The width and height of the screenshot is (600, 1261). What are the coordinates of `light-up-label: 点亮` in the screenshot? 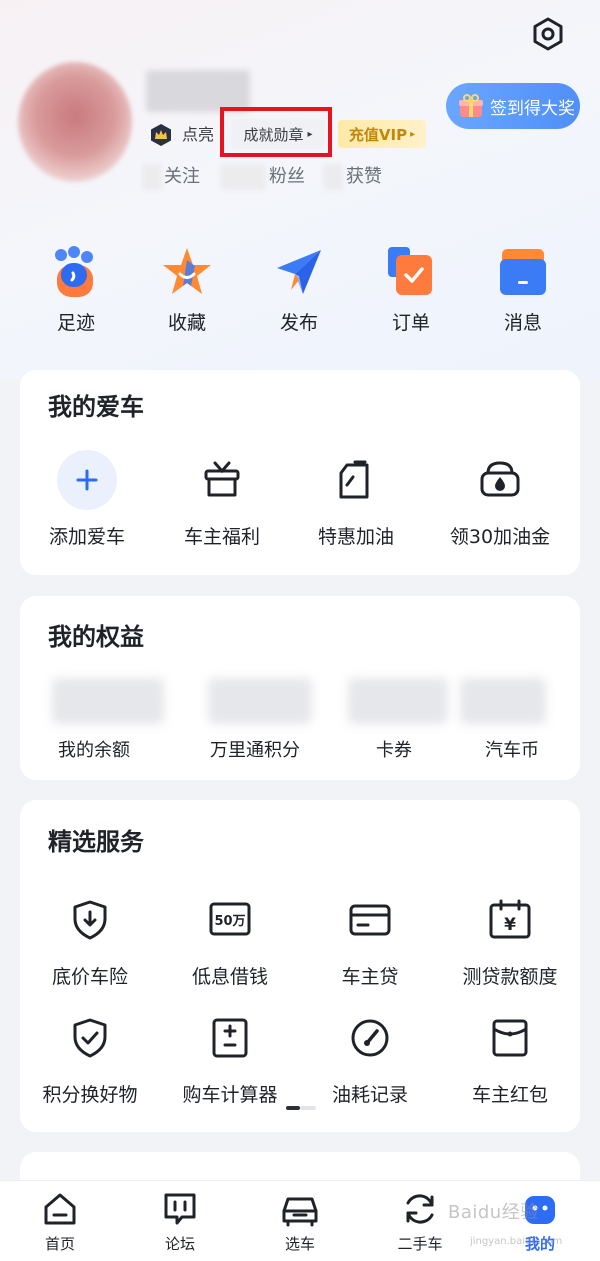 It's located at (198, 134).